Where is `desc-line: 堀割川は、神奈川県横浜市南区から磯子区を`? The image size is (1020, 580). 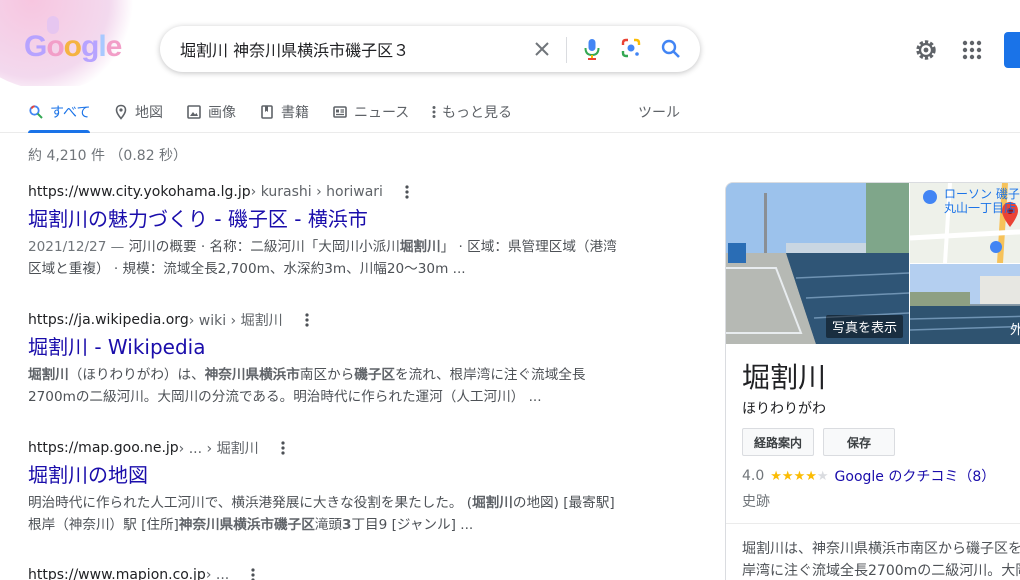
desc-line: 堀割川は、神奈川県横浜市南区から磯子区を is located at coordinates (881, 549).